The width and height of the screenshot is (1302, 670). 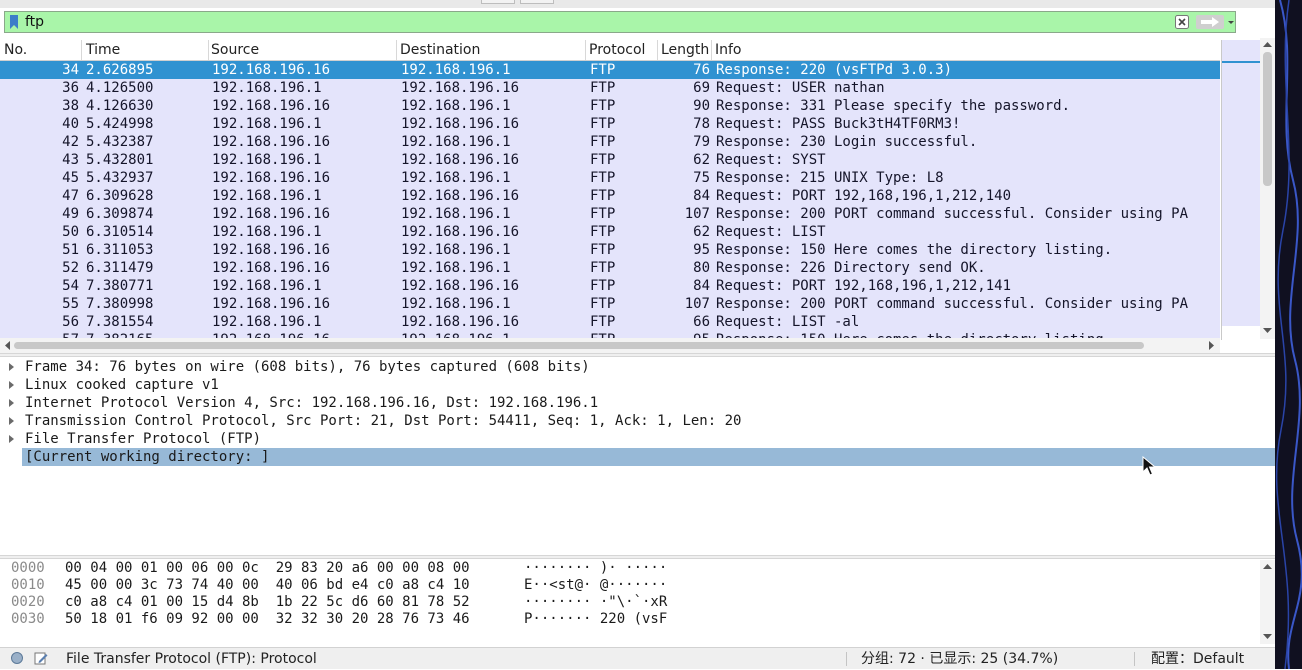 I want to click on detail-tree-item: Linux cooked capture v1, so click(x=637, y=385).